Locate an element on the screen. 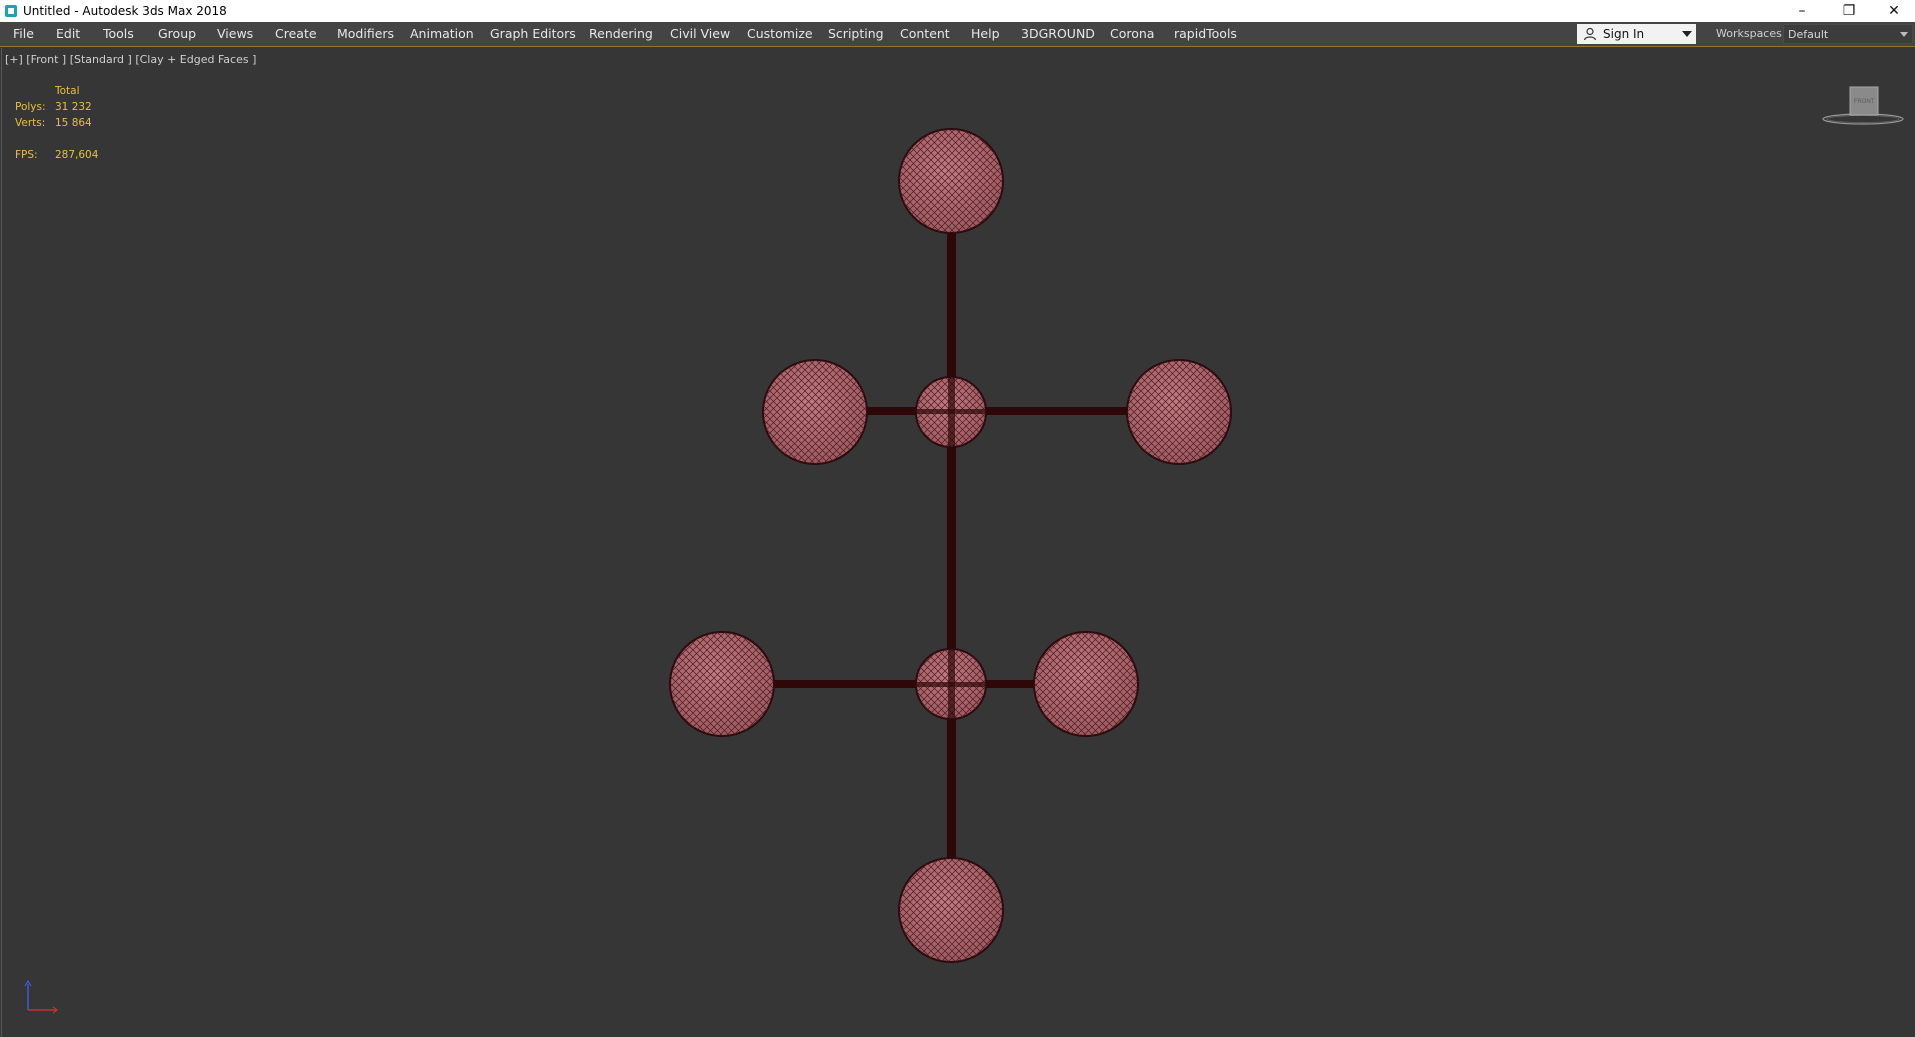 The image size is (1915, 1037). menu-edit: Edit is located at coordinates (68, 34).